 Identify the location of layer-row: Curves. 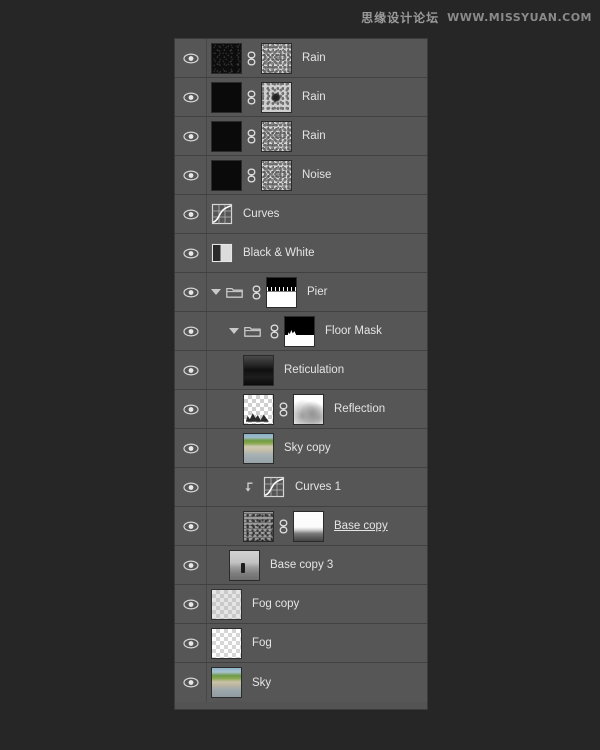
(301, 214).